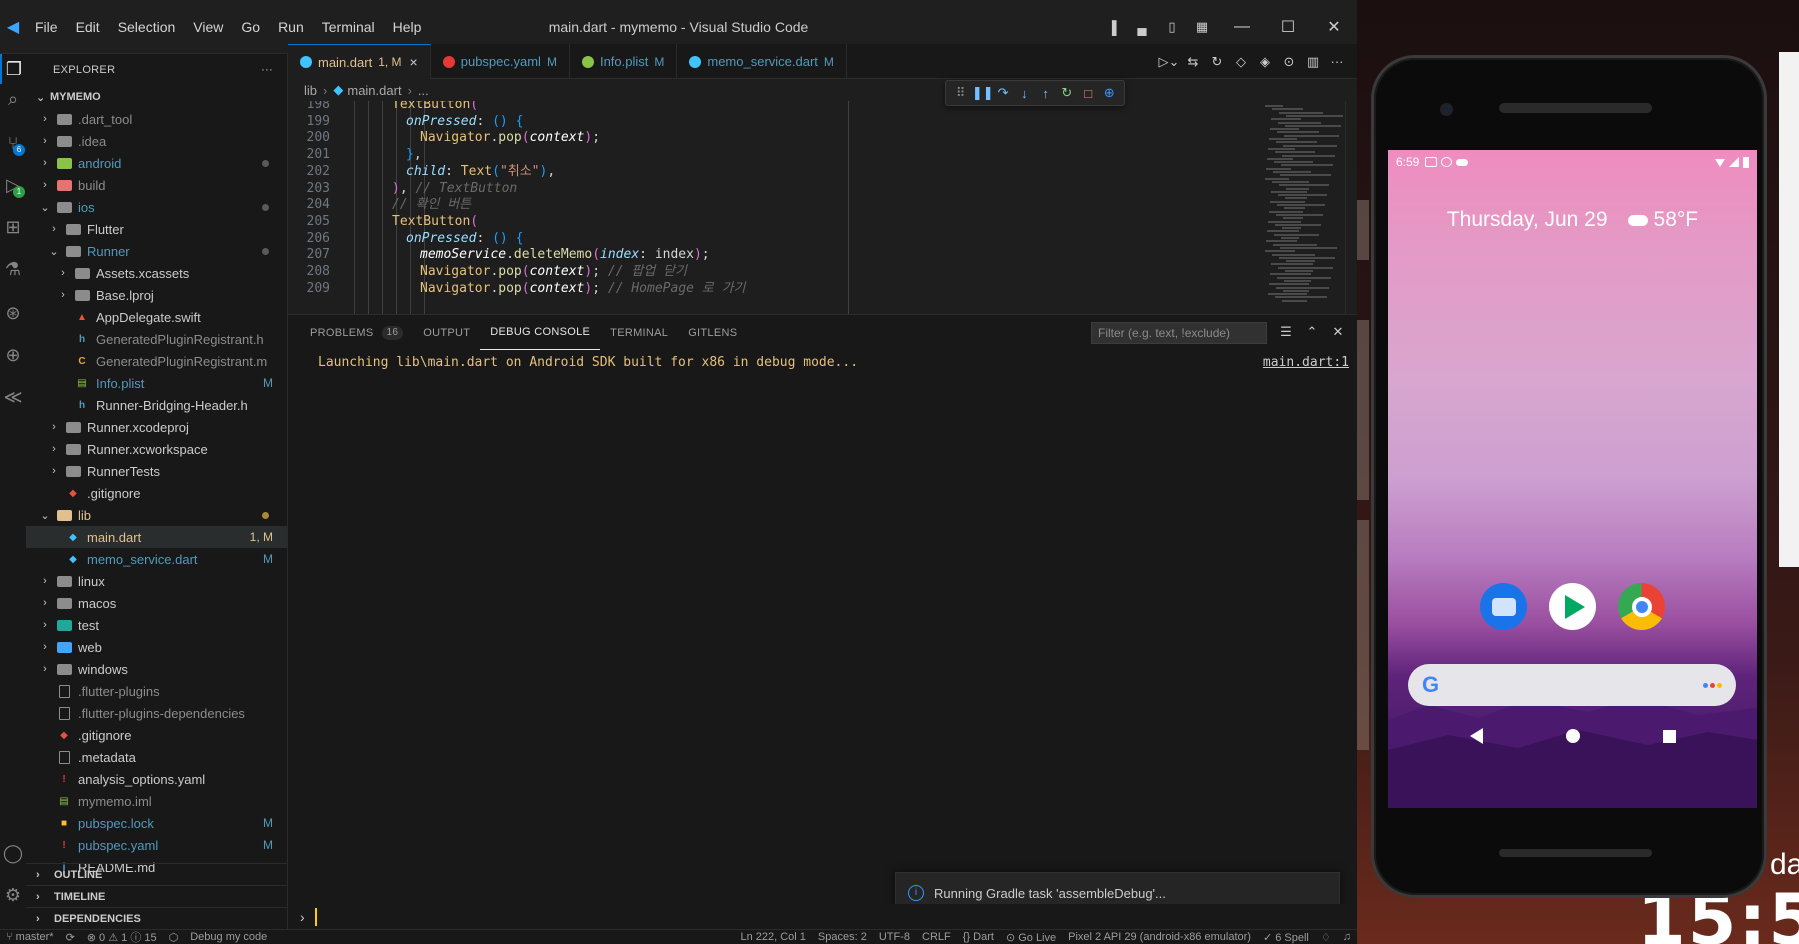 The height and width of the screenshot is (944, 1799). I want to click on panel-tab-debug-console: DEBUG CONSOLE, so click(540, 332).